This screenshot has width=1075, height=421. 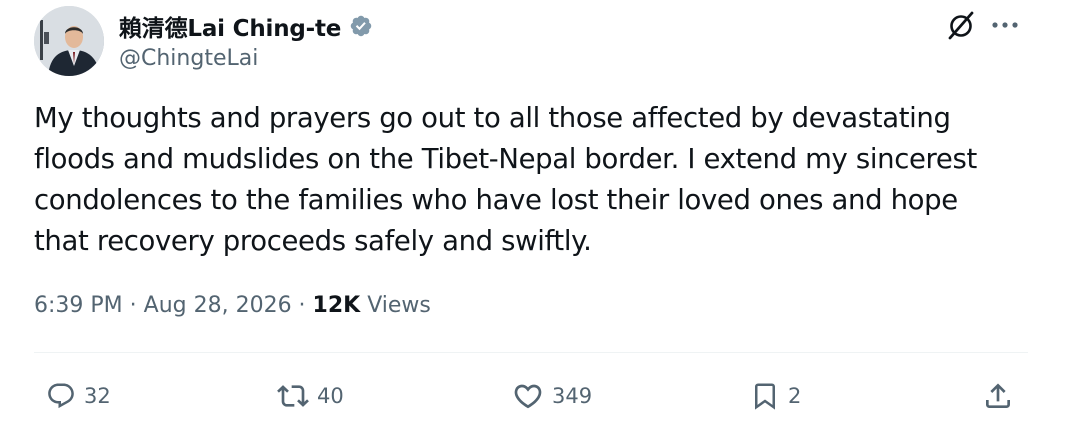 I want to click on tweet-time: 6:39 PM, so click(x=78, y=305).